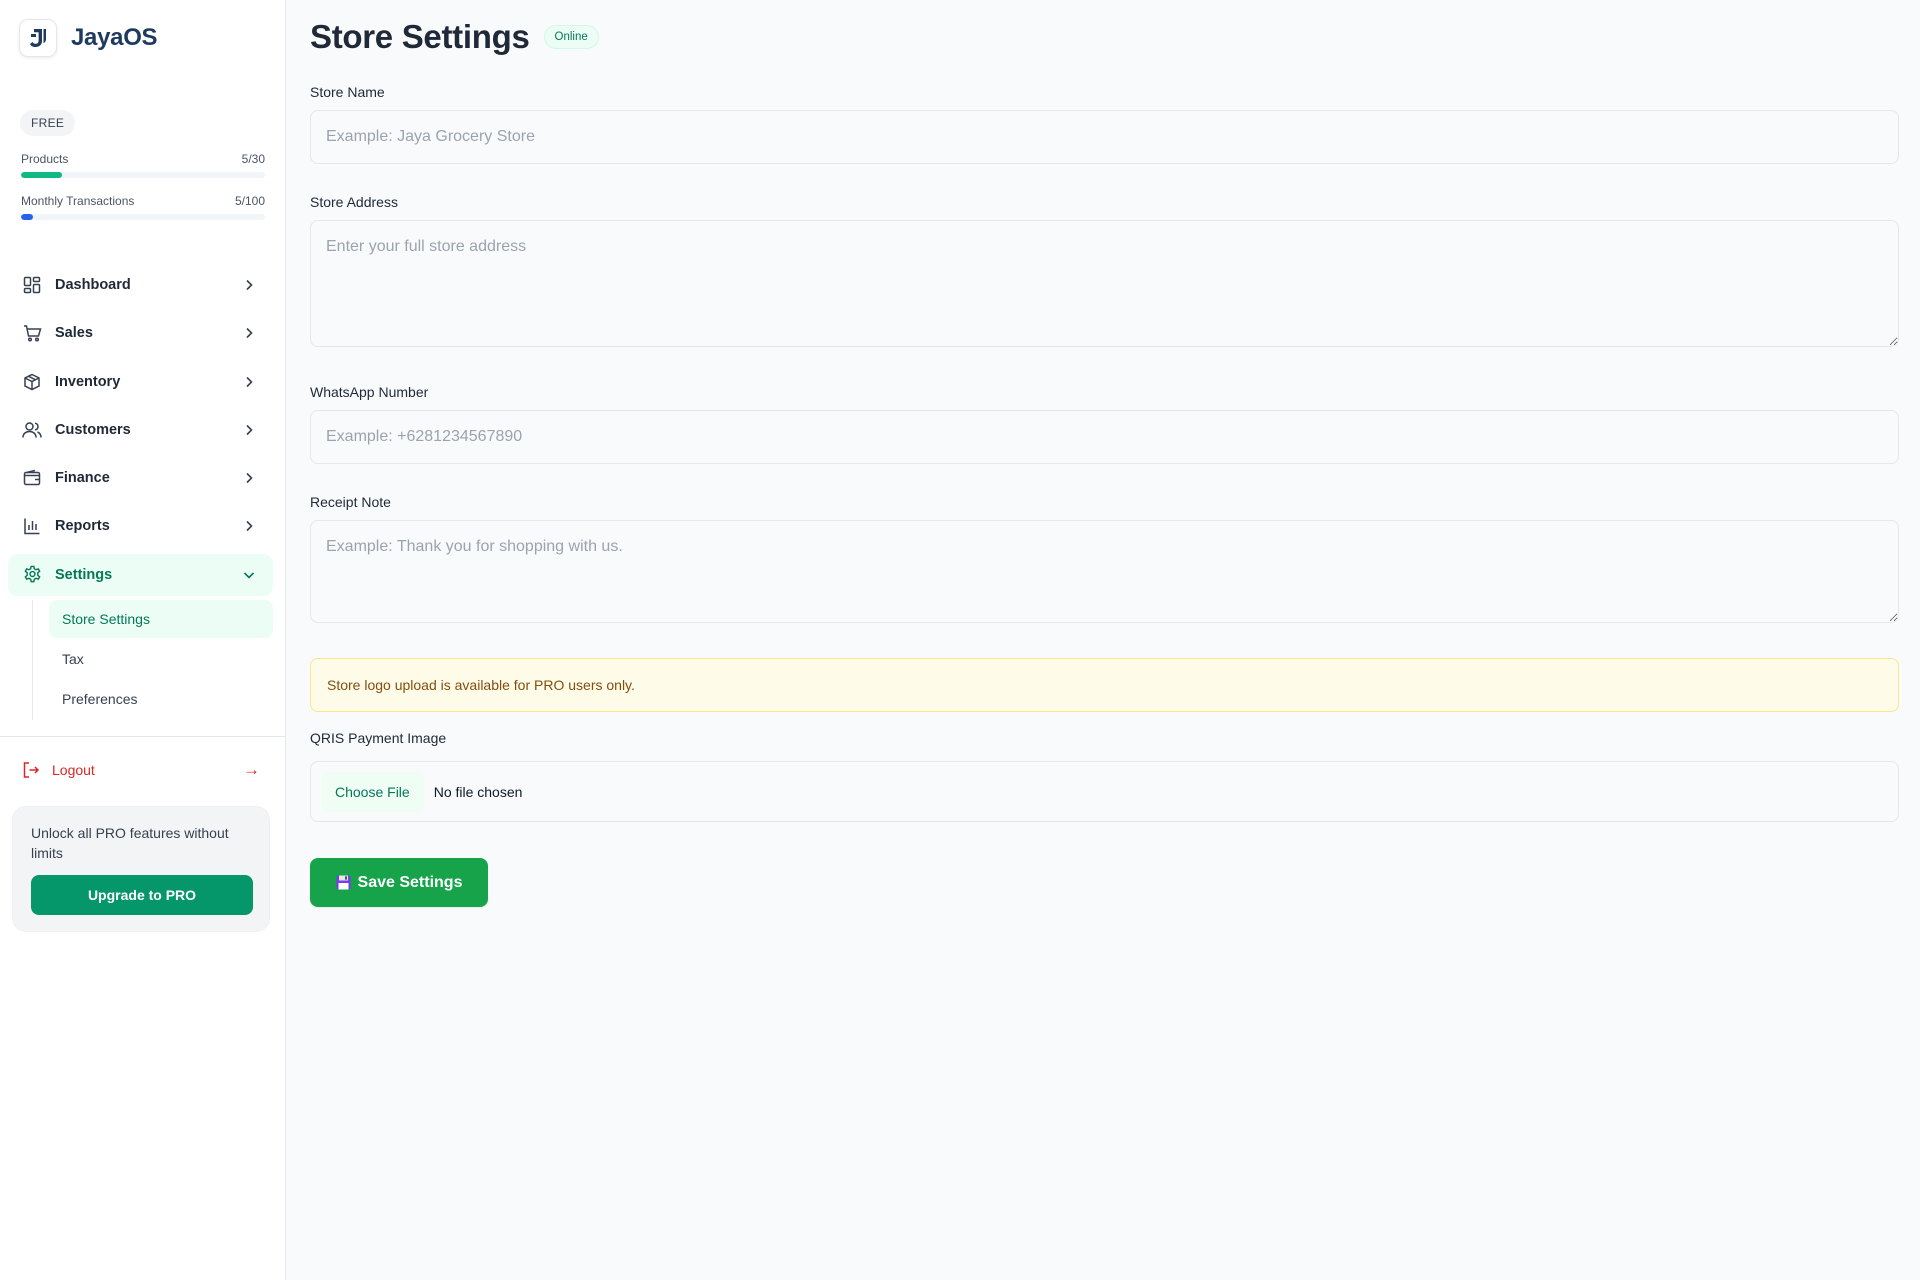 The height and width of the screenshot is (1280, 1920). Describe the element at coordinates (140, 526) in the screenshot. I see `nav-item-reports: Reports` at that location.